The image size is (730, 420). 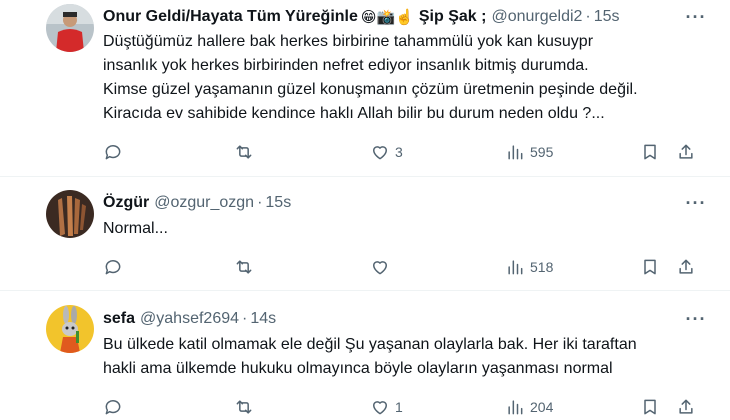 I want to click on name-emojis: 😁📸☝️, so click(x=387, y=17).